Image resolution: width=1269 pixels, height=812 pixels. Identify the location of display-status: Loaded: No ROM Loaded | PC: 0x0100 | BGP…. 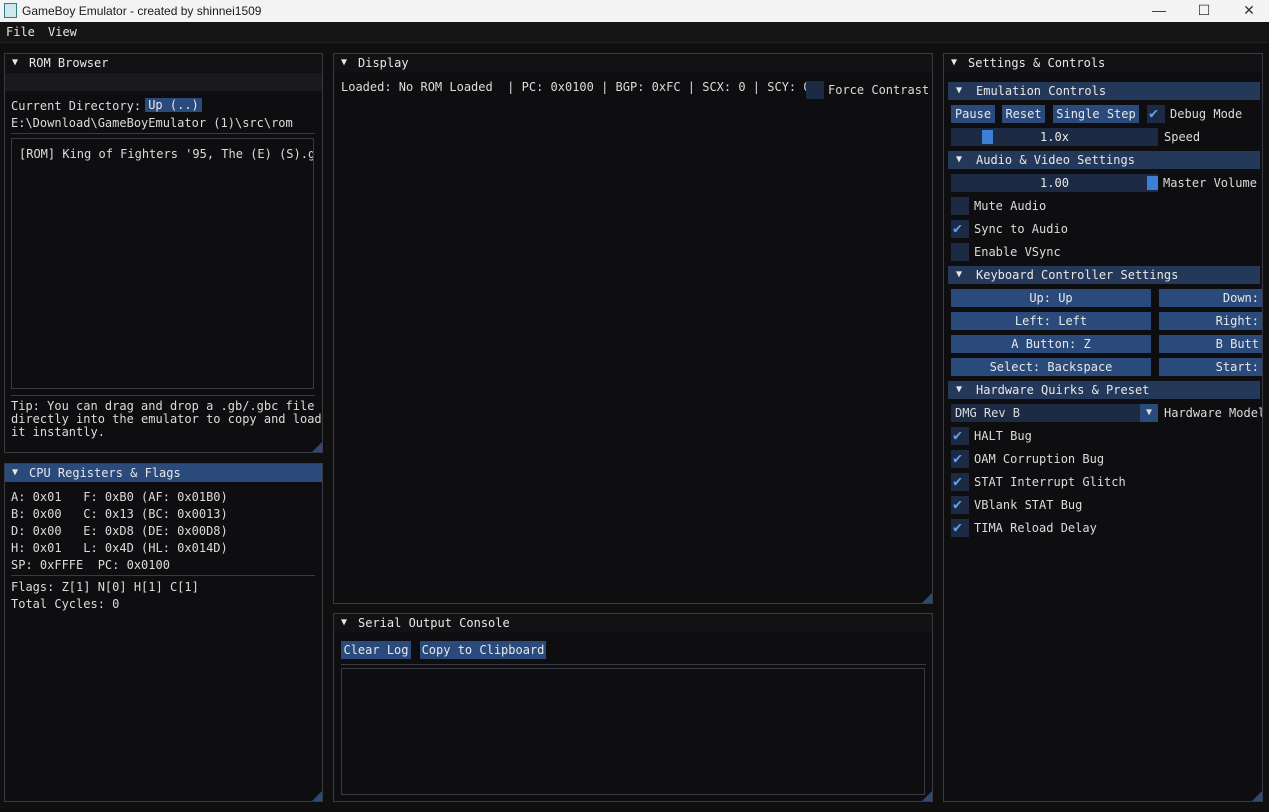
(576, 87).